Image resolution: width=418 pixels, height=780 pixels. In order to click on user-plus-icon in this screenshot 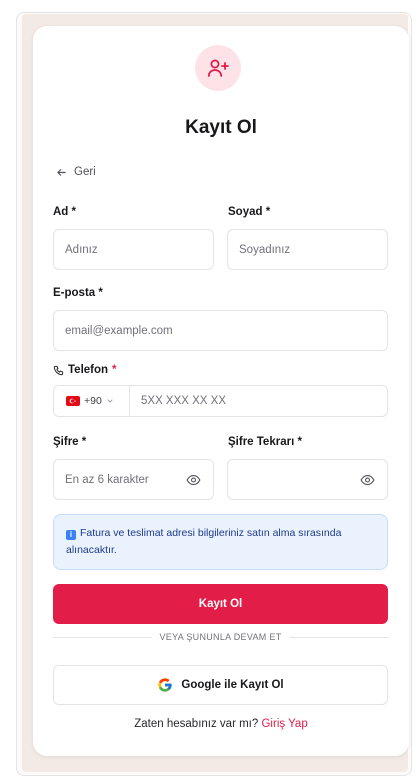, I will do `click(218, 68)`.